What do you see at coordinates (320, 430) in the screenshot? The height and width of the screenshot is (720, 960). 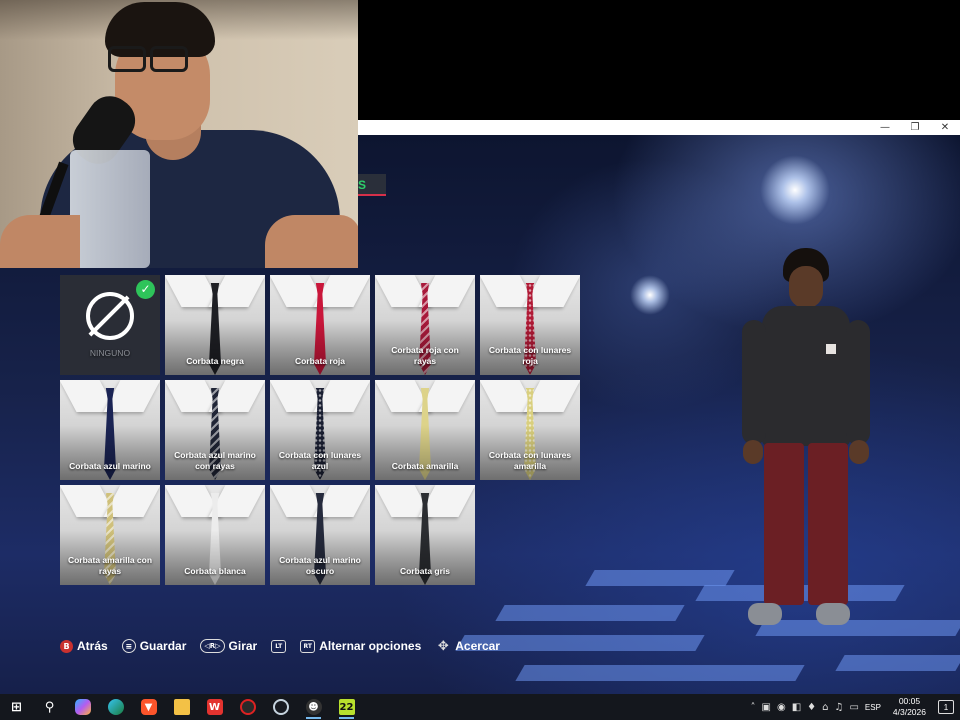 I see `tie-option: Corbata con lunares azul` at bounding box center [320, 430].